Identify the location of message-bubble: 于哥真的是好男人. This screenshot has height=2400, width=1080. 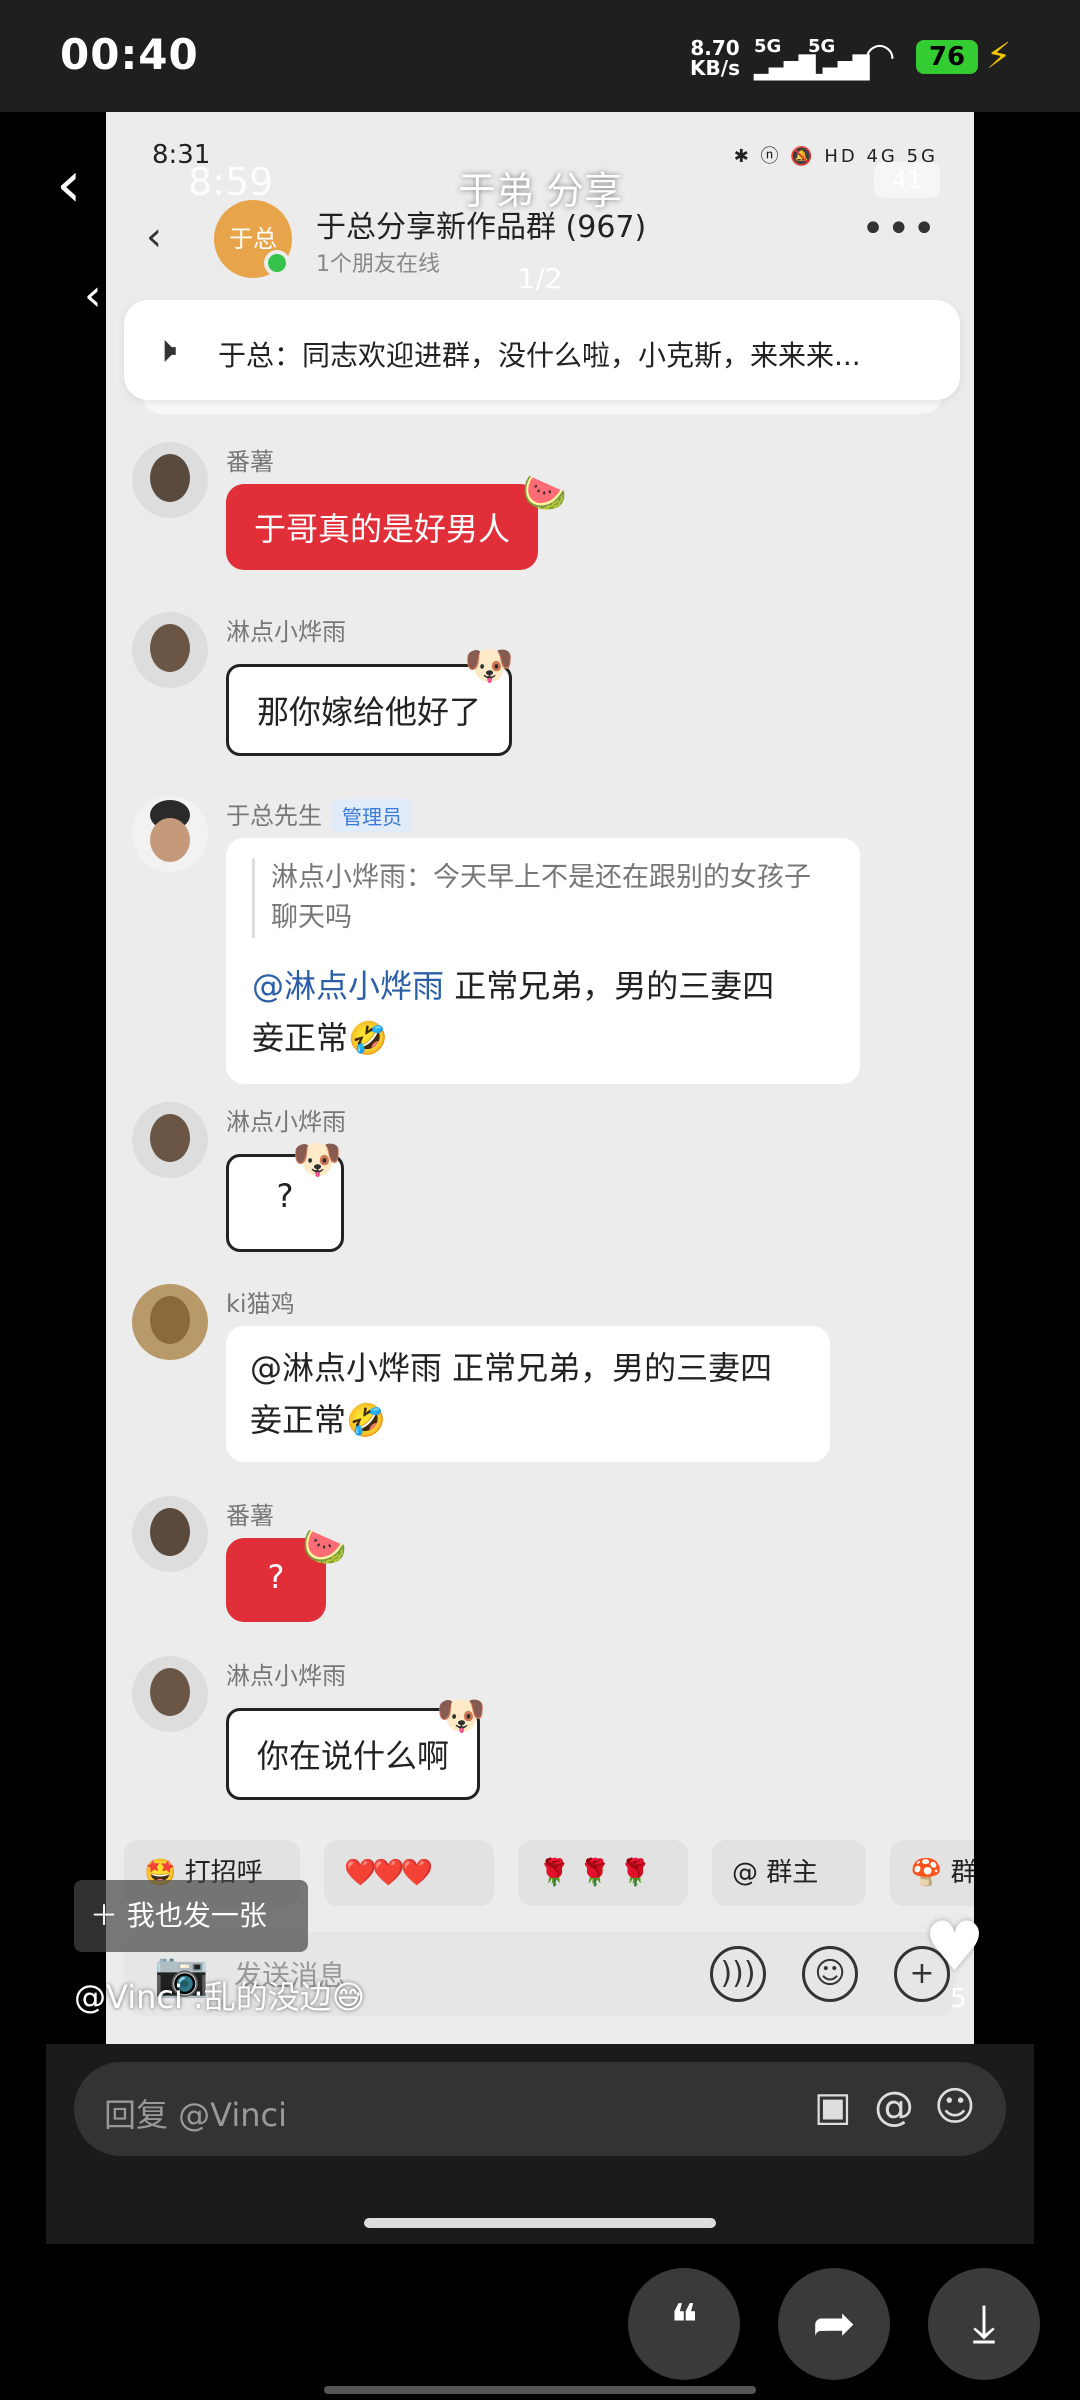
(382, 527).